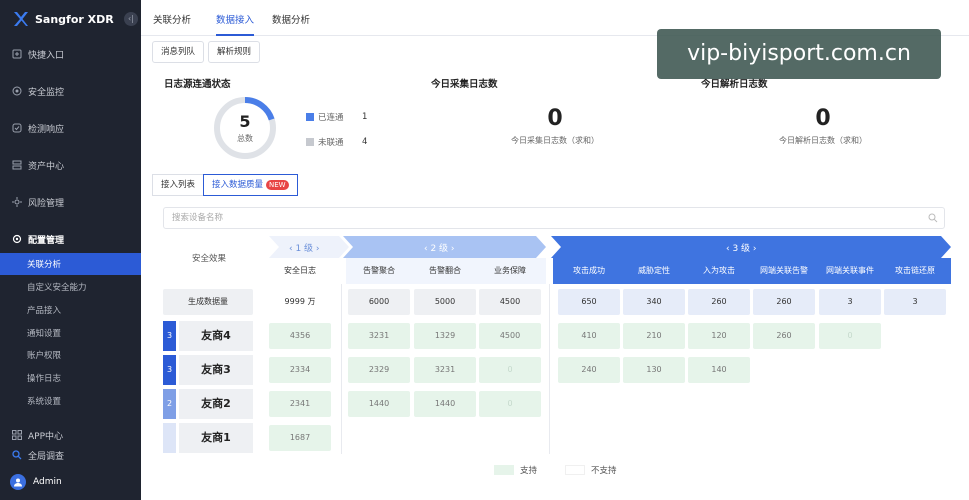 This screenshot has width=969, height=500. Describe the element at coordinates (554, 218) in the screenshot. I see `search-input: 搜索设备名称` at that location.